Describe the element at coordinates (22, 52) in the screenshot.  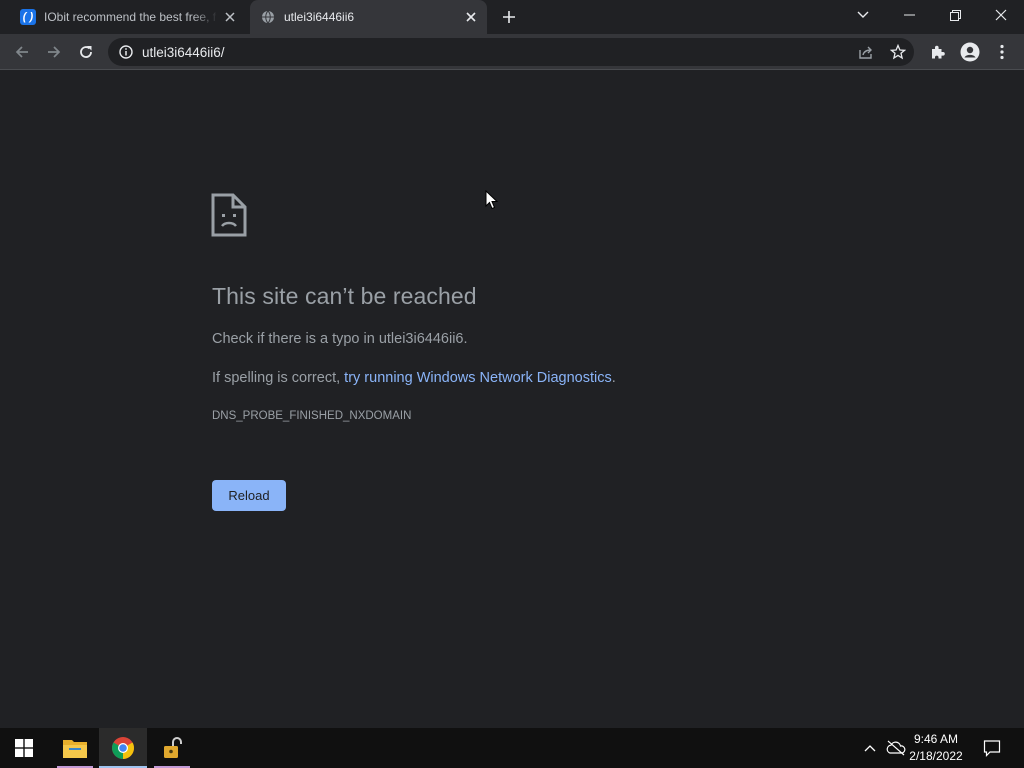
I see `back-button` at that location.